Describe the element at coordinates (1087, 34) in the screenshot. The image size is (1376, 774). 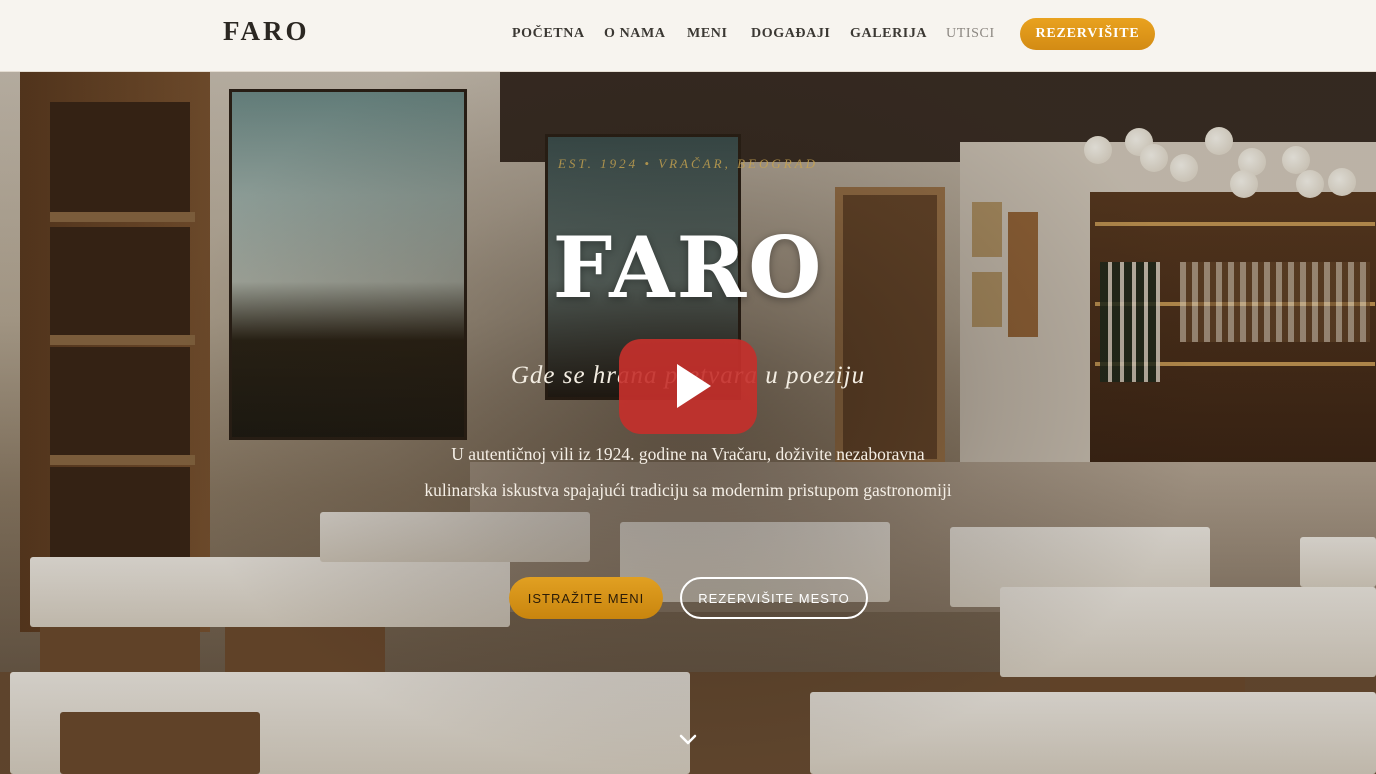
I see `reserve-button: REZERVIŠITE` at that location.